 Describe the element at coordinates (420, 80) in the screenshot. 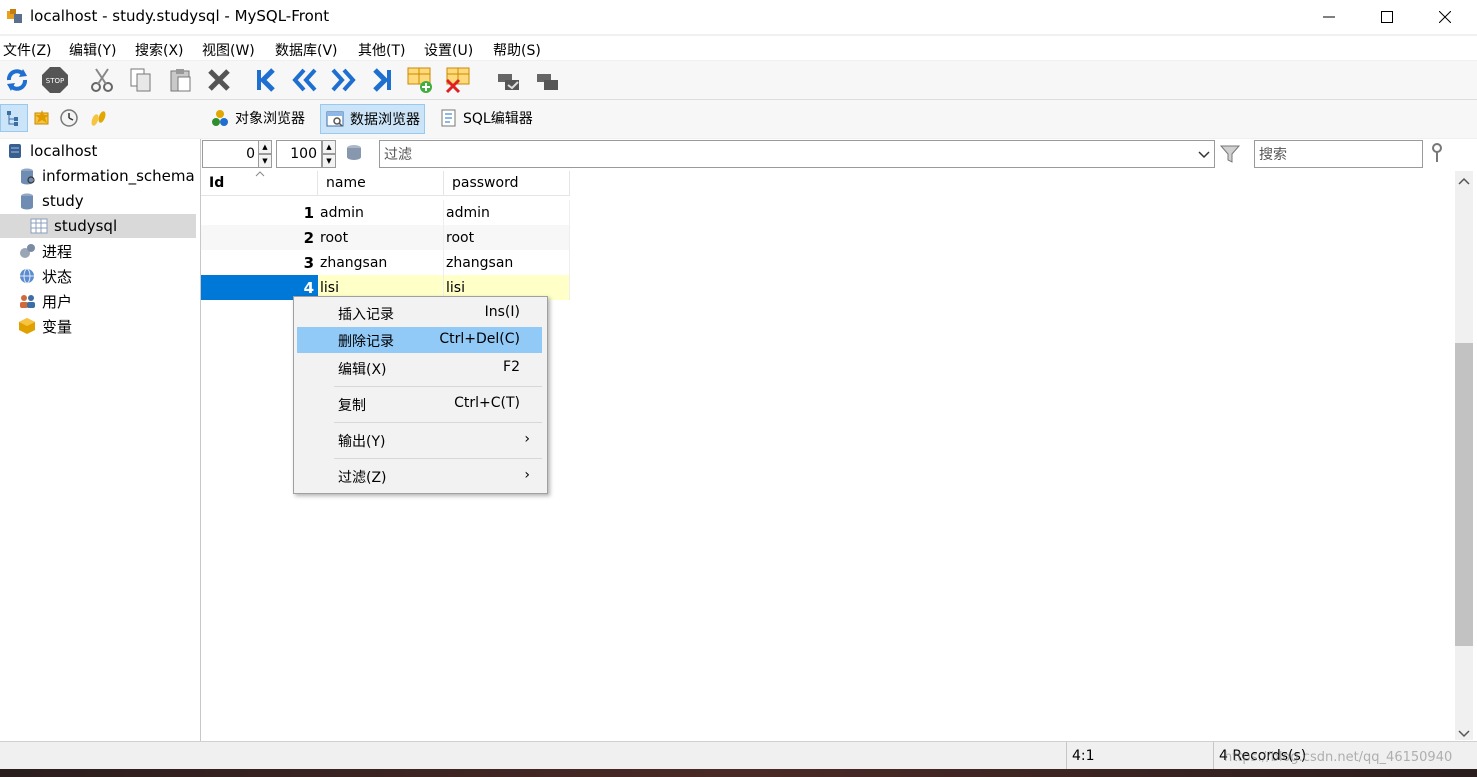

I see `insert-row-button` at that location.